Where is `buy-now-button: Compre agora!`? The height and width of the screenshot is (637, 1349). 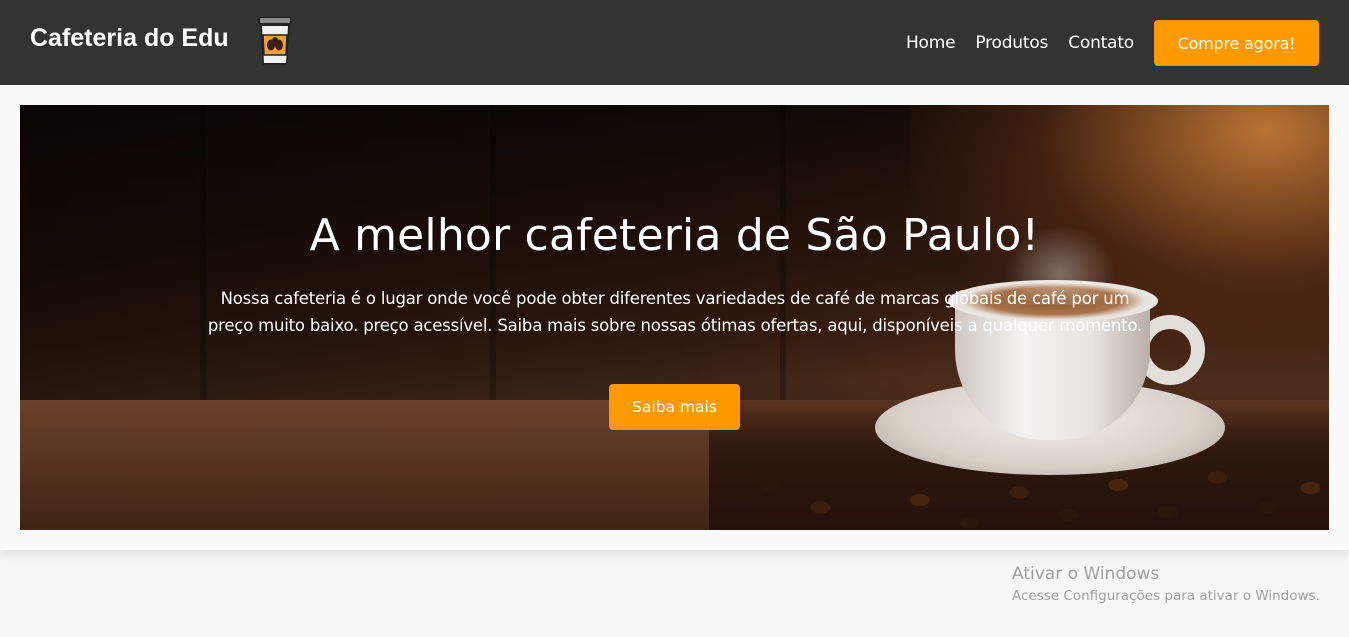 buy-now-button: Compre agora! is located at coordinates (1236, 43).